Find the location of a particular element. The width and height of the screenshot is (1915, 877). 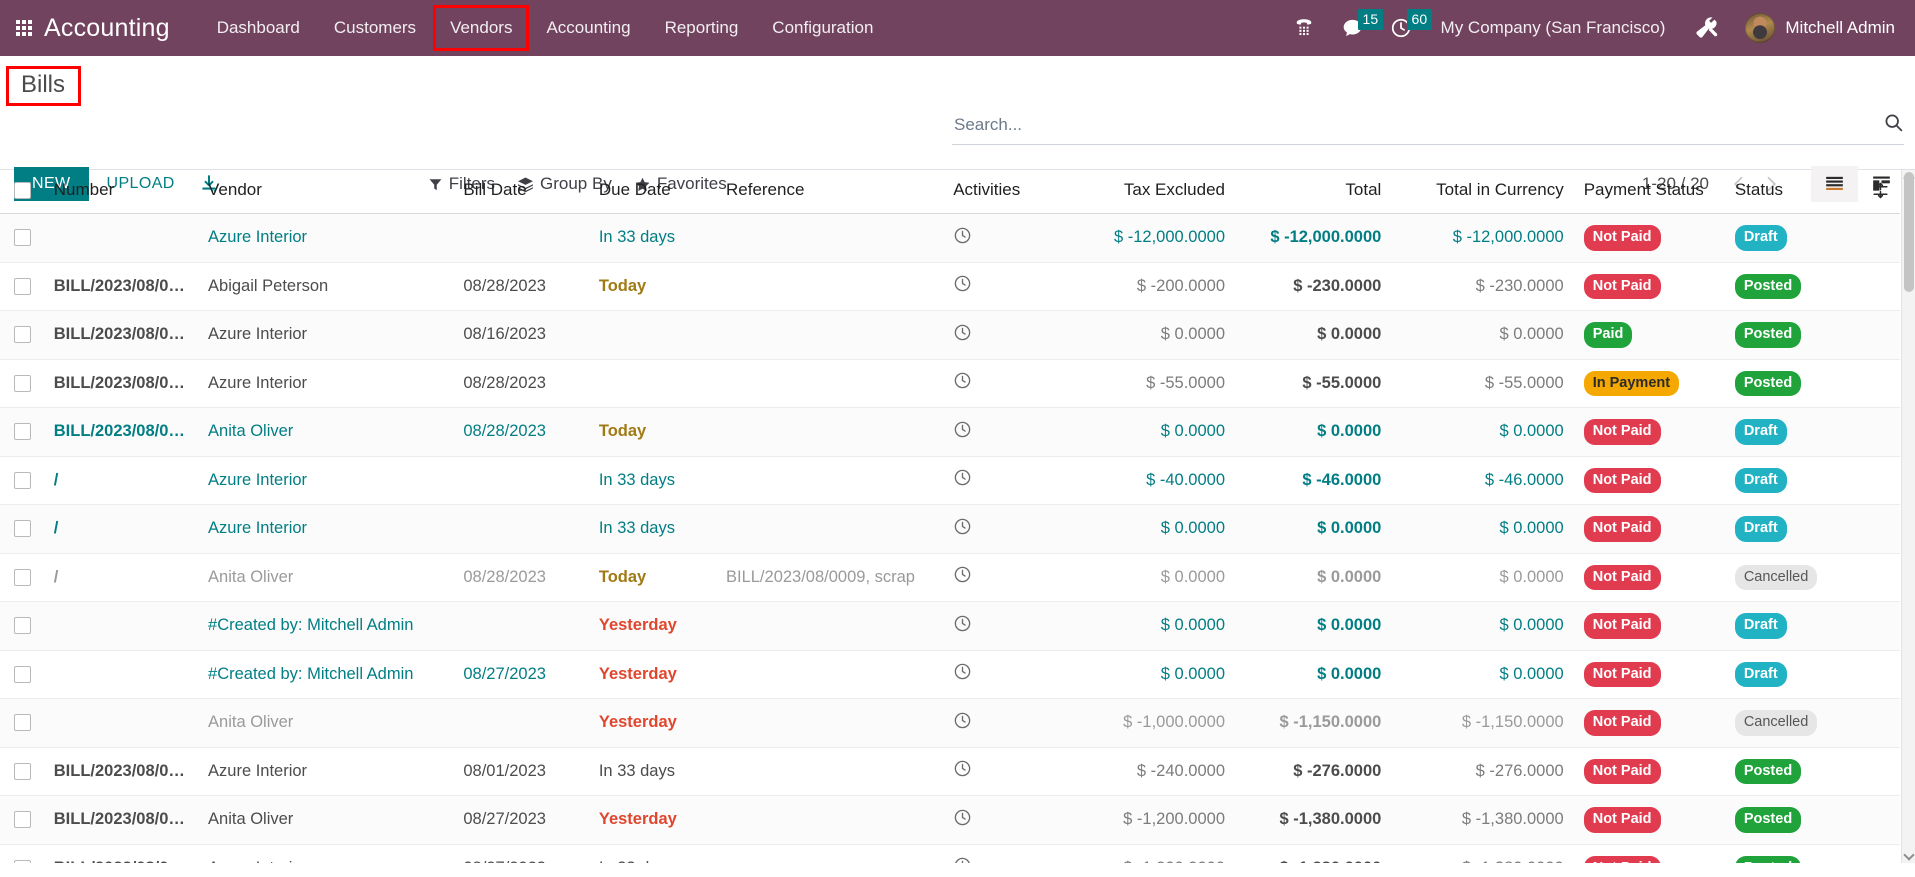

nav-item-dashboard: Dashboard is located at coordinates (258, 28).